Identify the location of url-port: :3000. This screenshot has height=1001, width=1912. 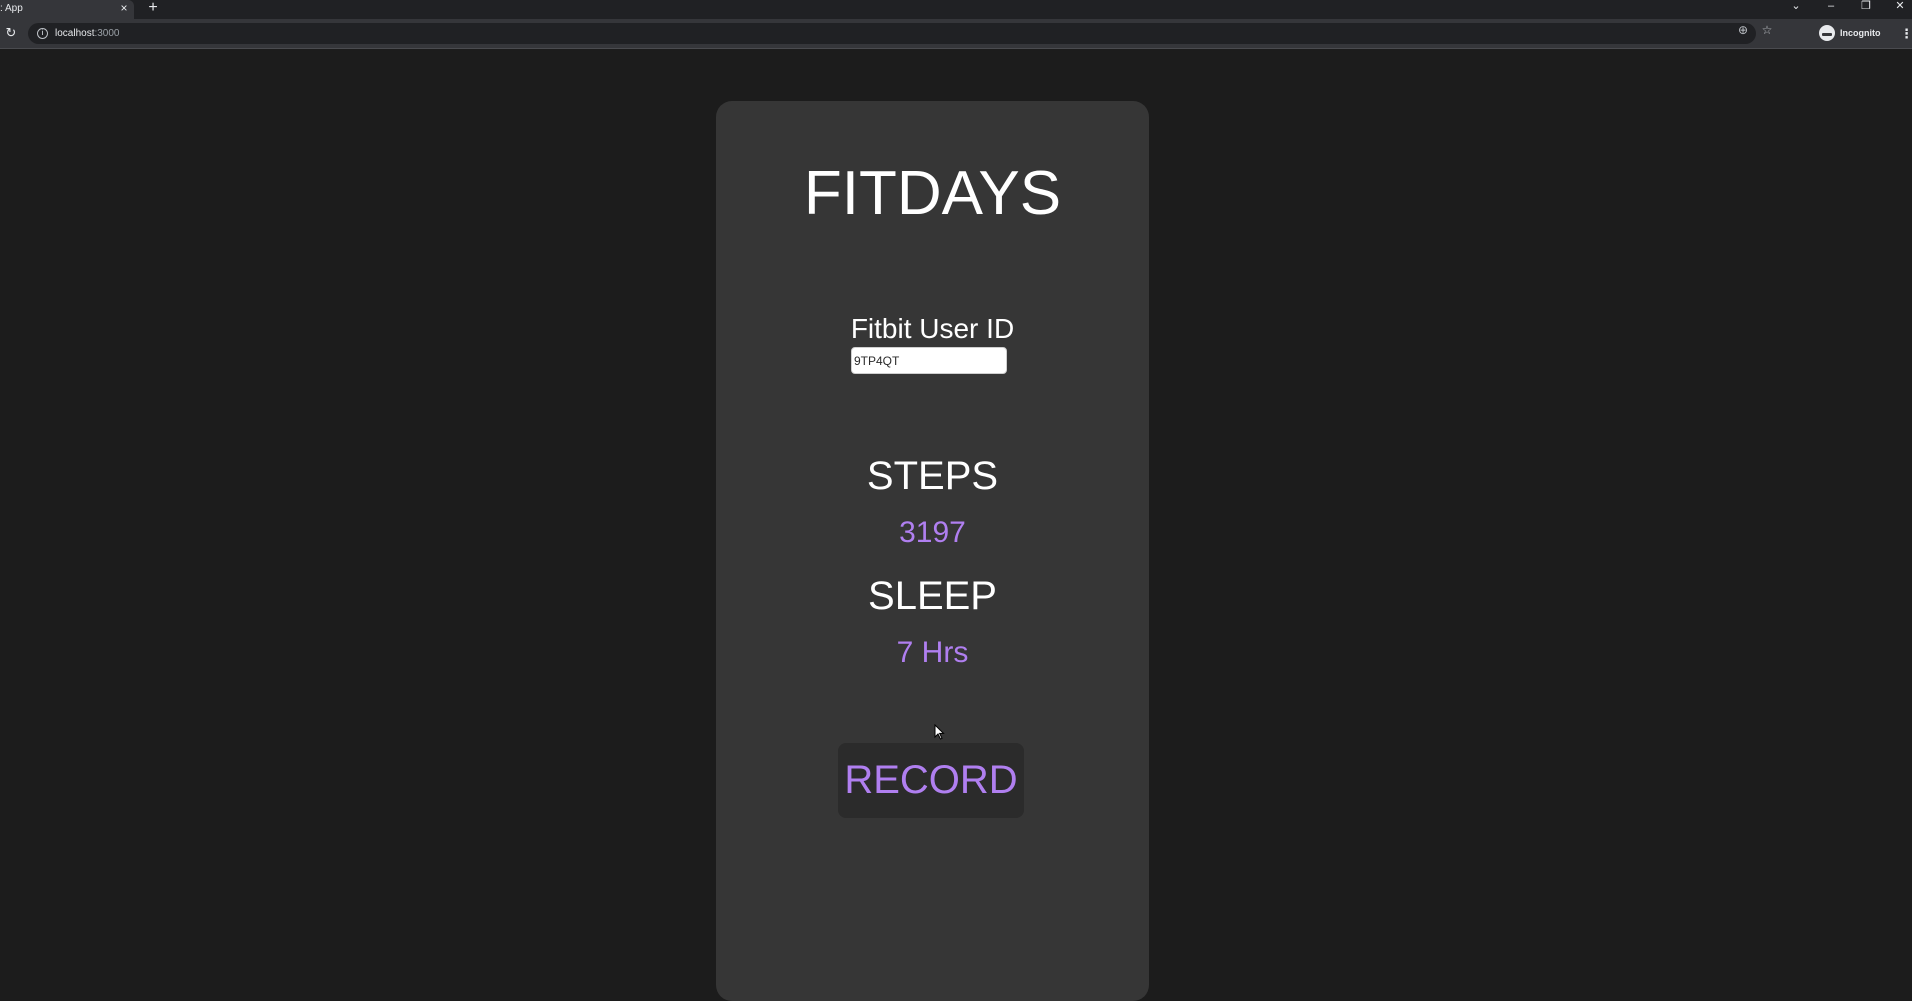
(107, 33).